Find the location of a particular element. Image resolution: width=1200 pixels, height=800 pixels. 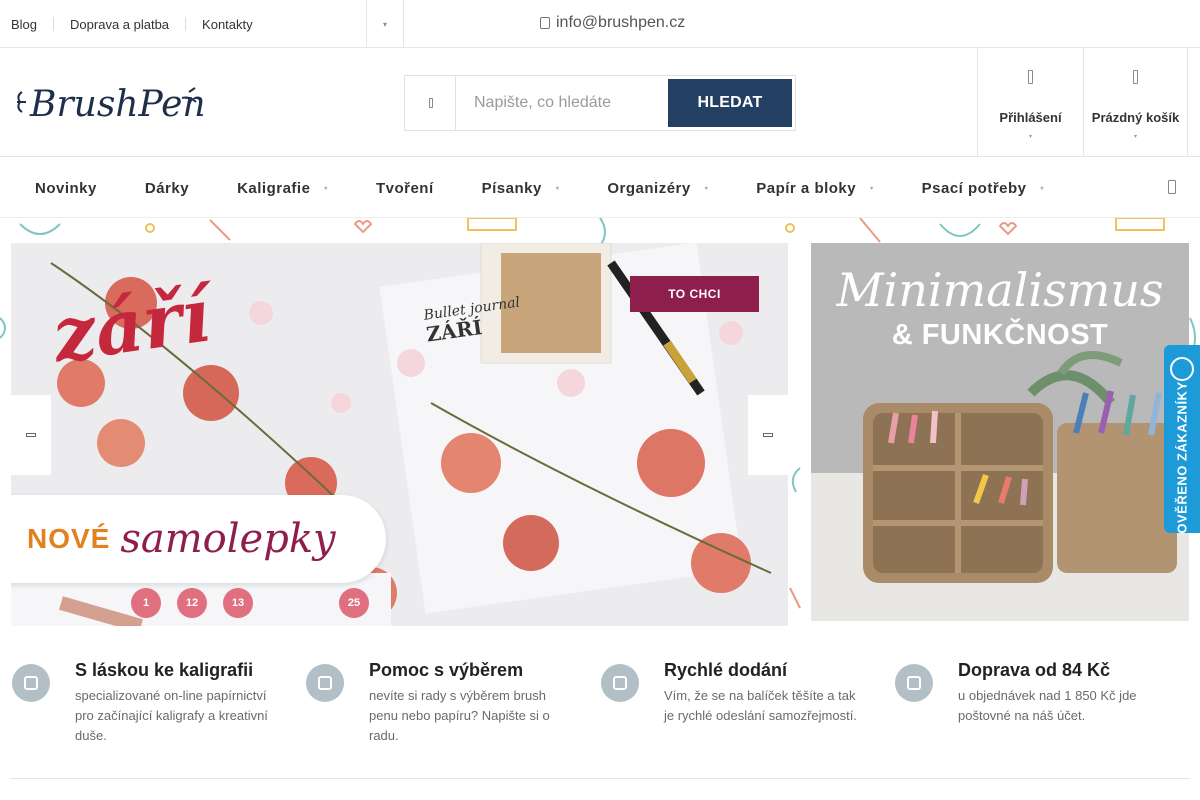

nav-item-label: Novinky is located at coordinates (66, 188).